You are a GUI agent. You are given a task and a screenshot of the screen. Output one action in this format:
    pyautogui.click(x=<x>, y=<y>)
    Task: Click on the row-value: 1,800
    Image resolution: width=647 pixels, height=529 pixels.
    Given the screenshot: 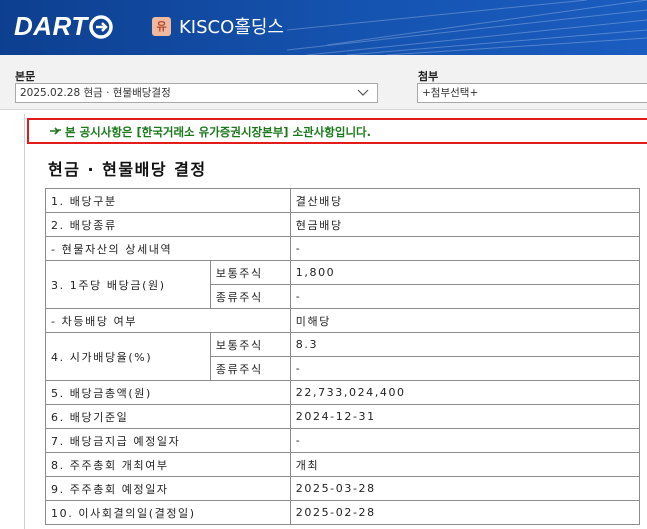 What is the action you would take?
    pyautogui.click(x=465, y=272)
    